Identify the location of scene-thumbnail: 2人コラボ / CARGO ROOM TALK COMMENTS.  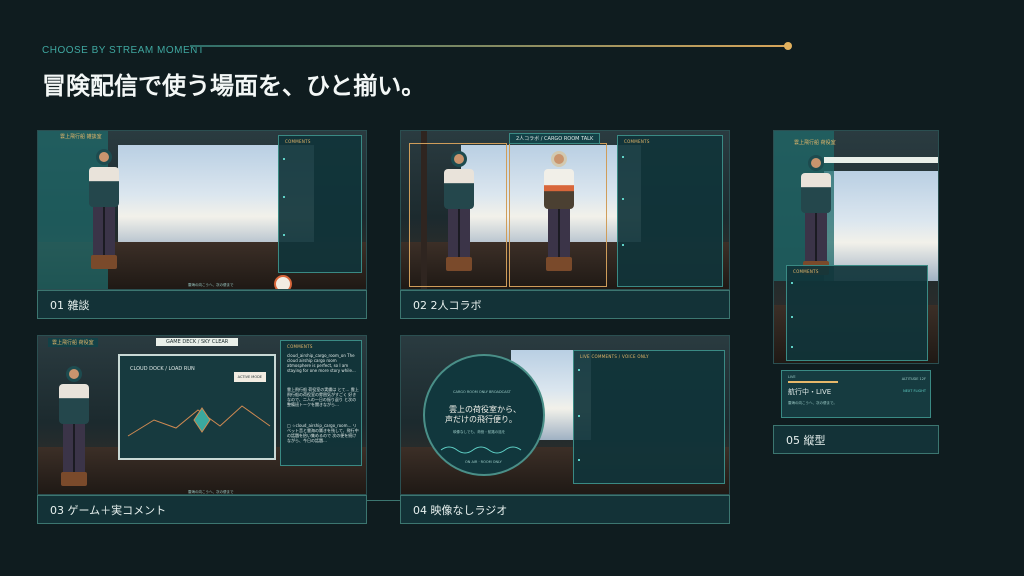
(565, 210).